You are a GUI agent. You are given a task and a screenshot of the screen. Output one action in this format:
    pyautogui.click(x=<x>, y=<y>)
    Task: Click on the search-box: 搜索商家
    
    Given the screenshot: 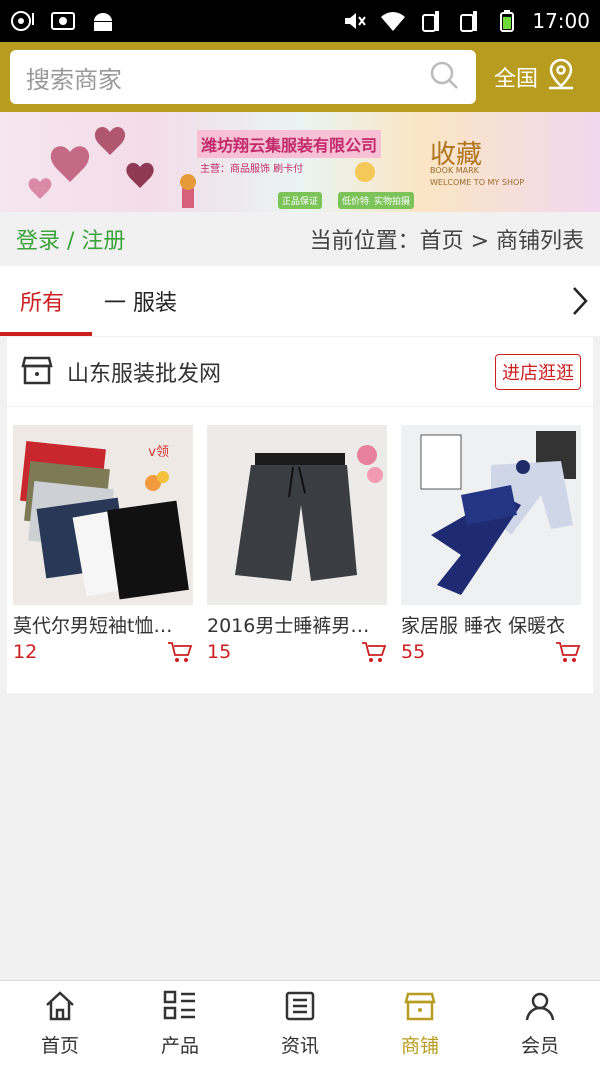 What is the action you would take?
    pyautogui.click(x=243, y=77)
    